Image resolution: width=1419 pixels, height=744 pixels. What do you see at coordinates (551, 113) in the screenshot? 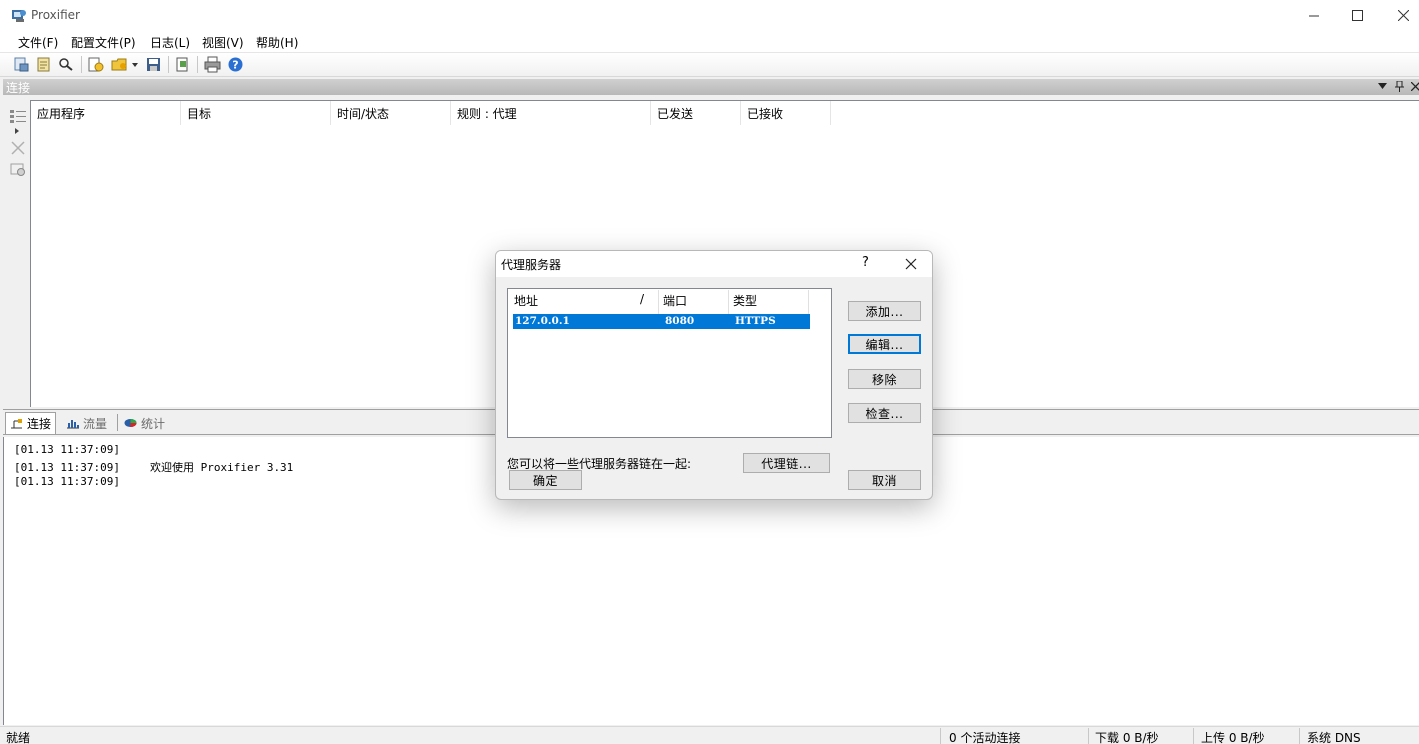
I see `column-rule-proxy: 规则 : 代理` at bounding box center [551, 113].